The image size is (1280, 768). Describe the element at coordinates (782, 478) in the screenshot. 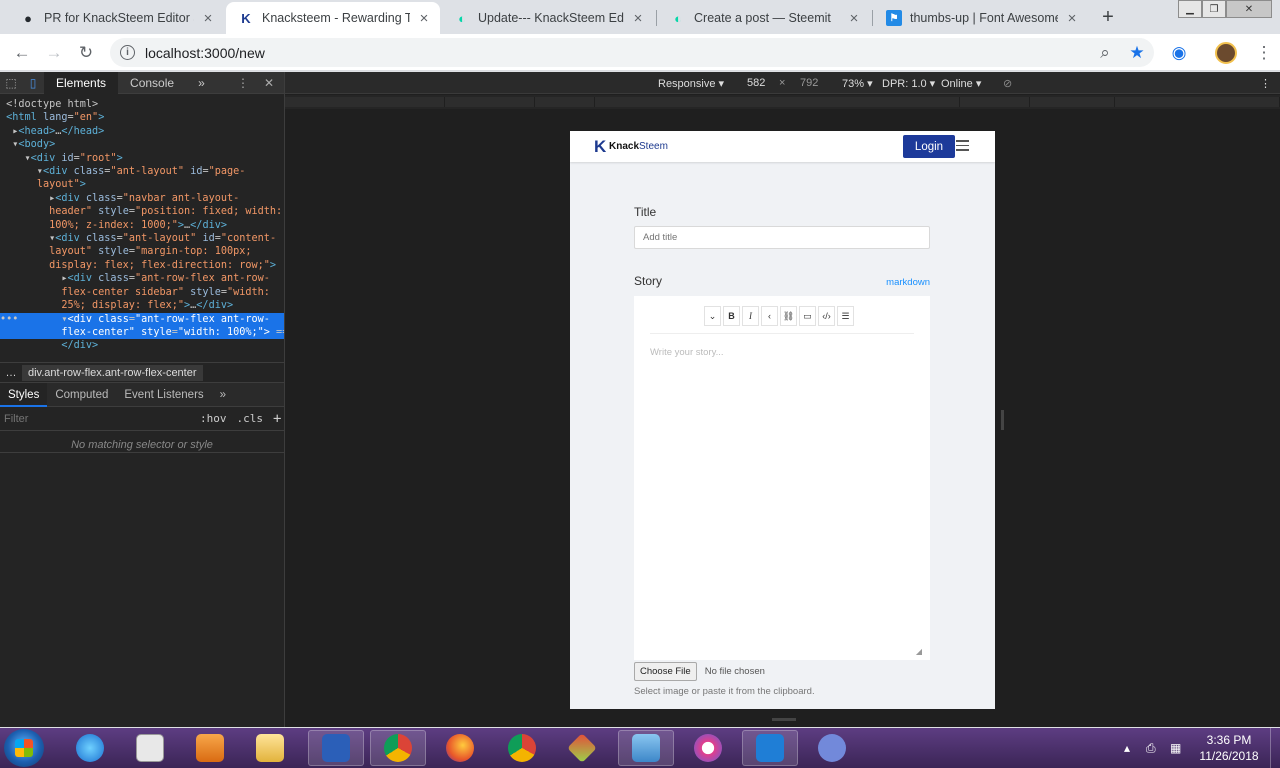

I see `story-editor: ⌄ B I ‹ ⛓ ▭ ‹/› ☰ Write your story... ◢` at that location.